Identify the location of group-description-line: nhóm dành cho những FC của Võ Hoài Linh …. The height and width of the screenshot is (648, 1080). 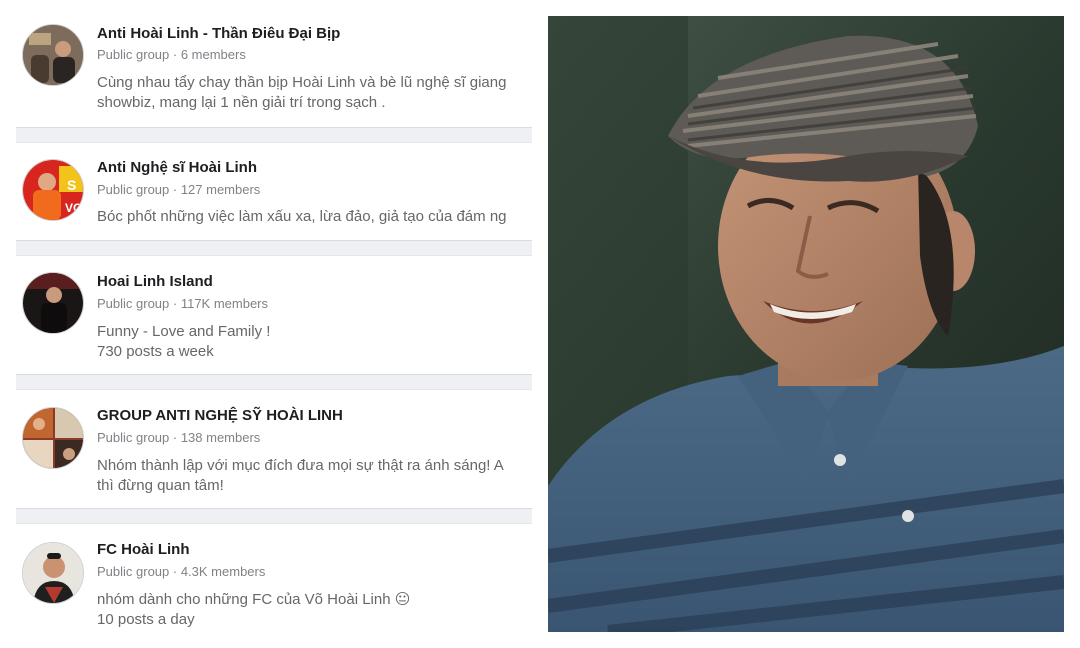
(254, 599).